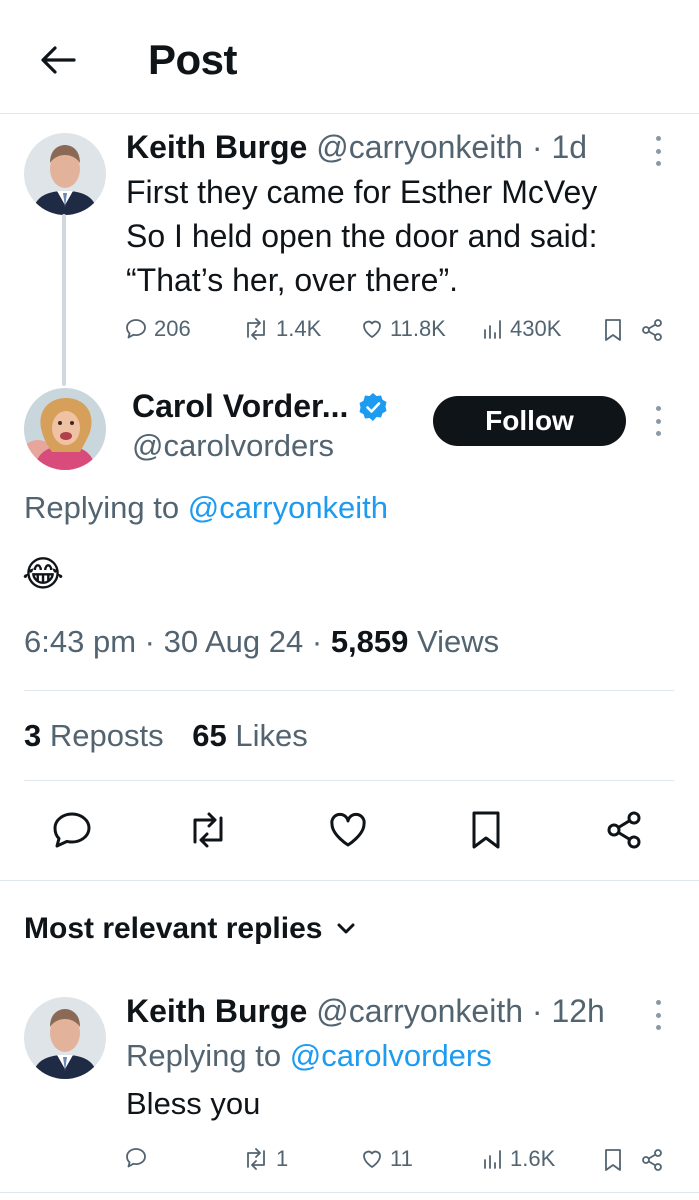 This screenshot has height=1200, width=699. I want to click on bookmark-button, so click(486, 830).